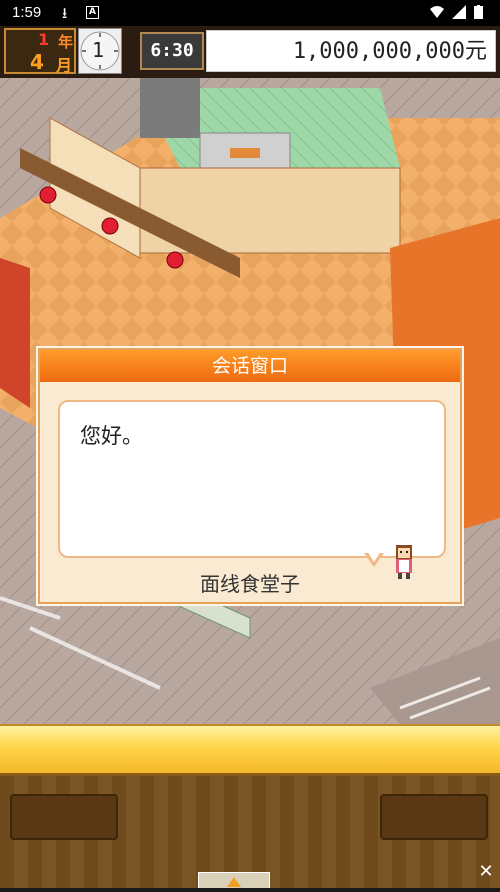 The height and width of the screenshot is (892, 500). I want to click on waitress-avatar, so click(404, 560).